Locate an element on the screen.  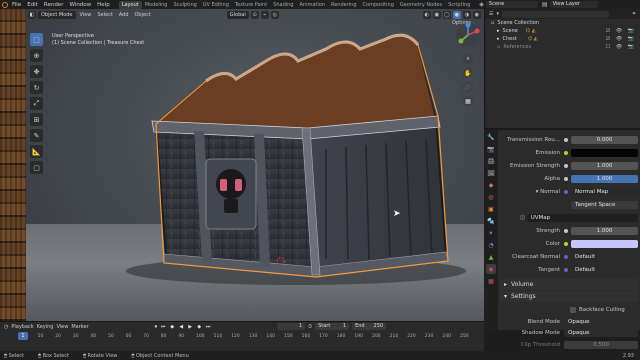
mode-selector: Object Mode is located at coordinates (57, 14).